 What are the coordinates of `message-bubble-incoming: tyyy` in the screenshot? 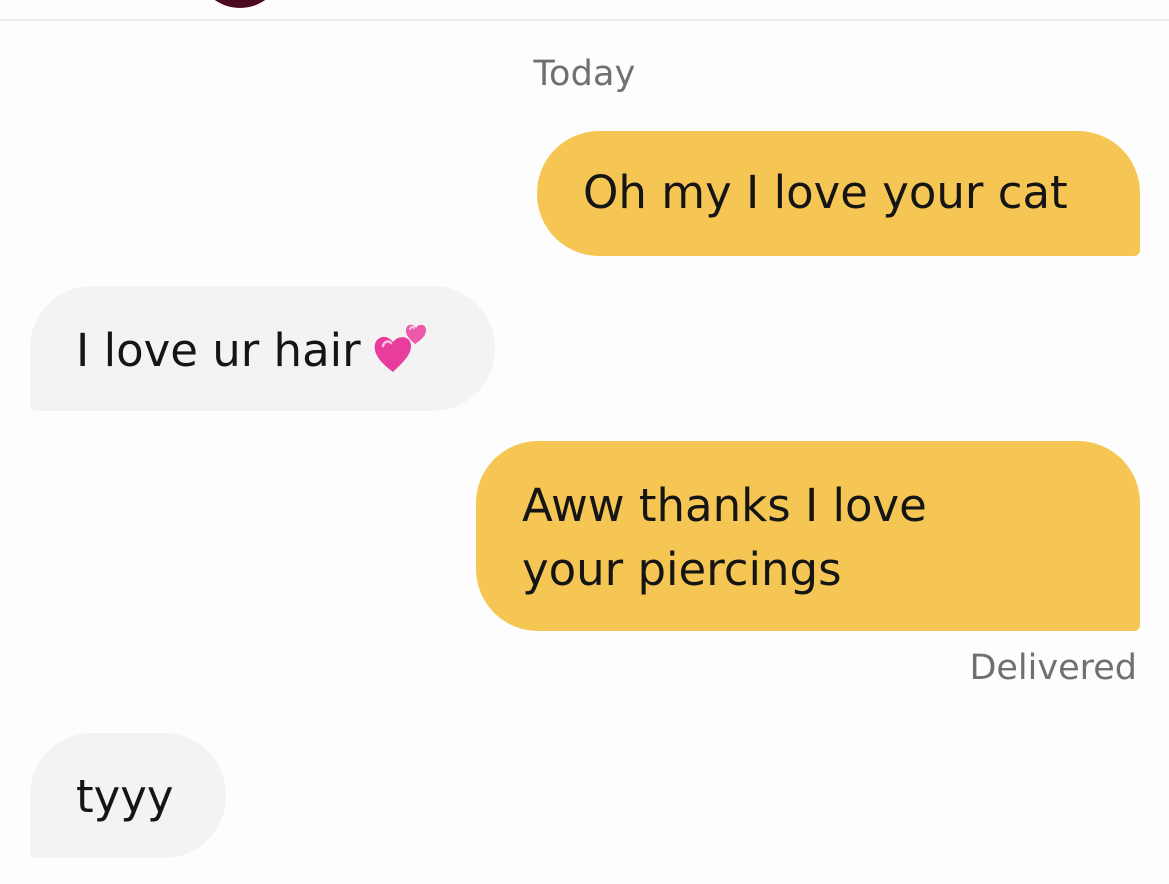 It's located at (128, 795).